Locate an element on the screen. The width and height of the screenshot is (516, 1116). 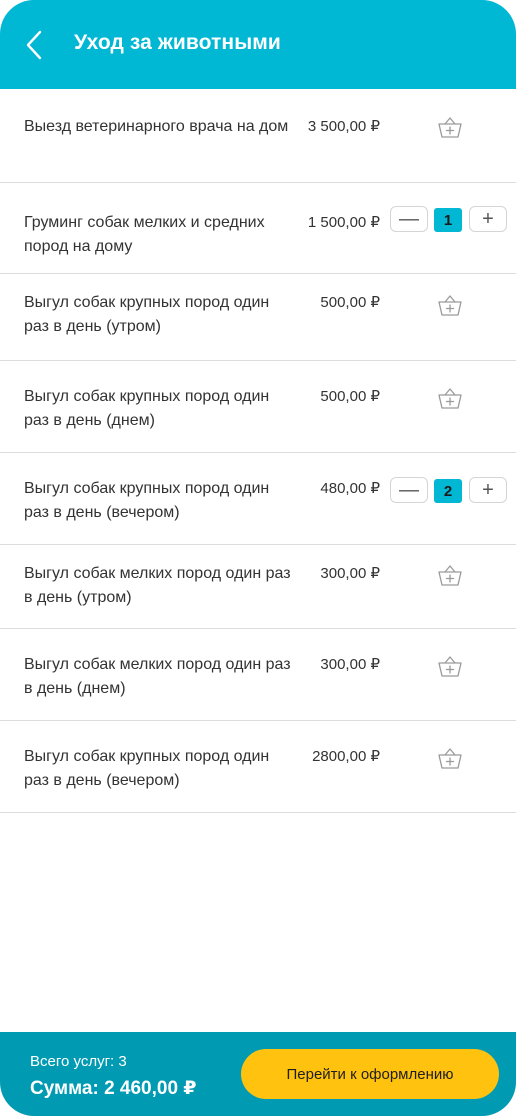
quantity-value: 2 is located at coordinates (448, 491).